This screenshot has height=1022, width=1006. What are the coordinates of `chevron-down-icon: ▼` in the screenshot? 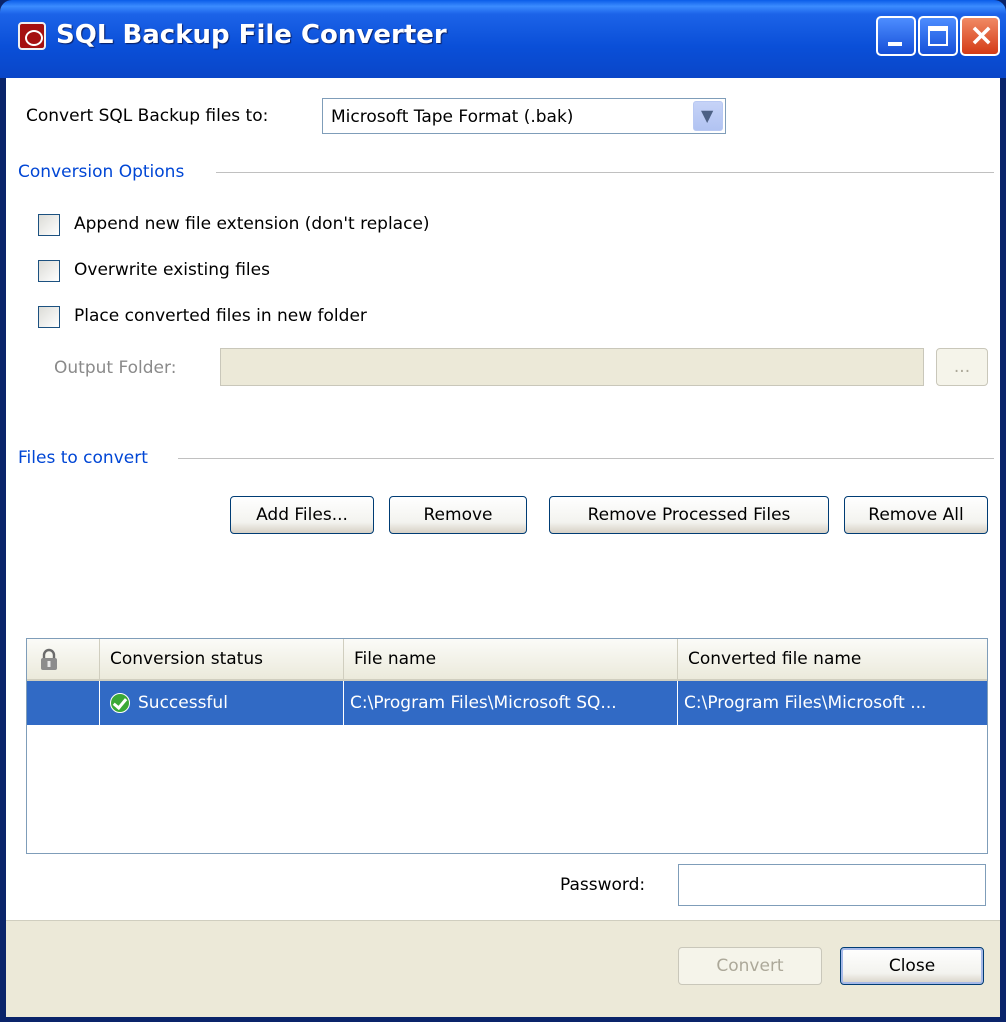 It's located at (707, 115).